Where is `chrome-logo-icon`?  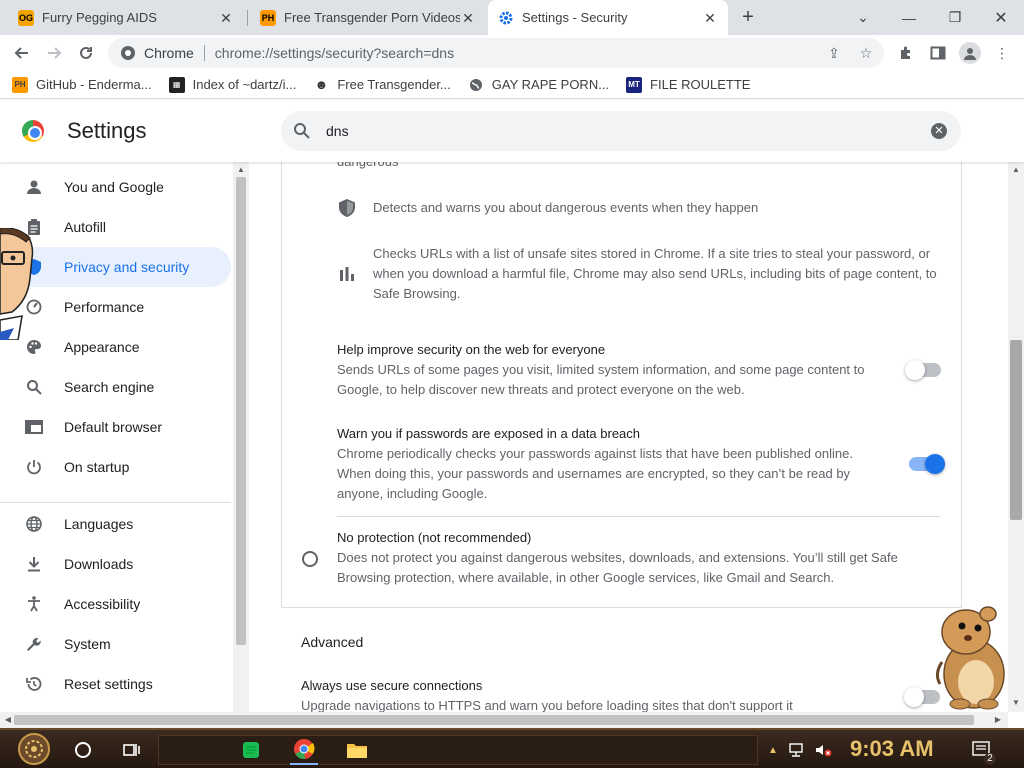 chrome-logo-icon is located at coordinates (33, 131).